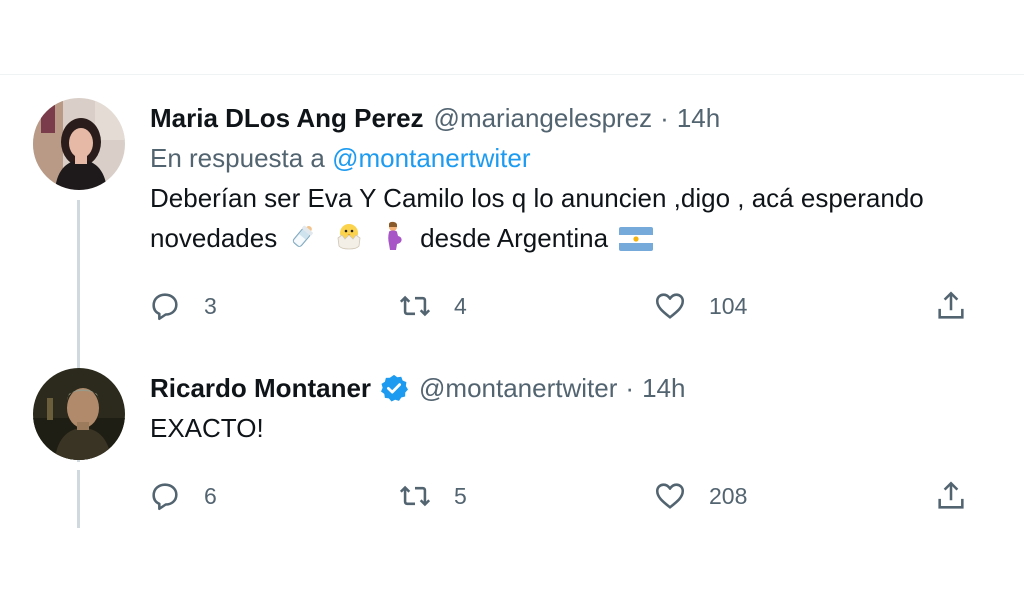 This screenshot has height=614, width=1024. I want to click on like-button: 208, so click(700, 496).